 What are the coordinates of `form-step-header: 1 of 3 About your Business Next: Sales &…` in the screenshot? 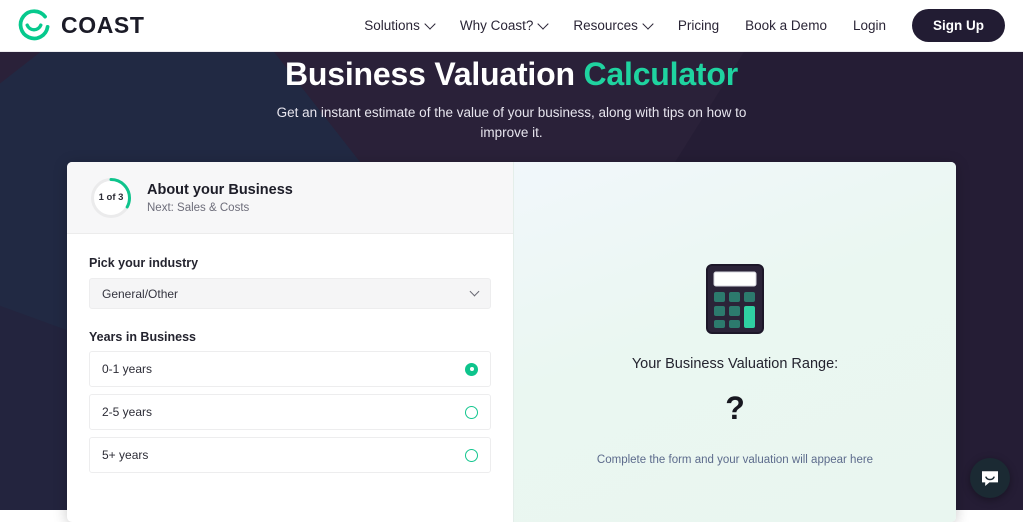 It's located at (290, 198).